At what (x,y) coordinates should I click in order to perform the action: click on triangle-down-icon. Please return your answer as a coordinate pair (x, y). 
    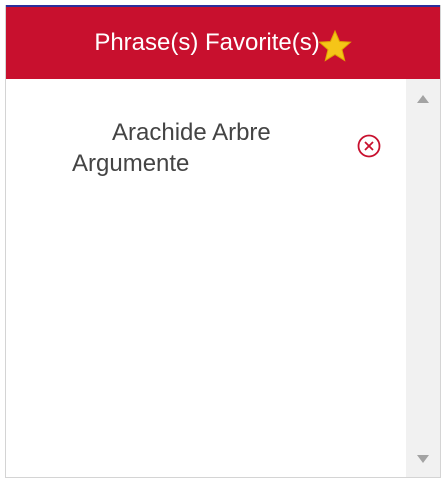
    Looking at the image, I should click on (423, 459).